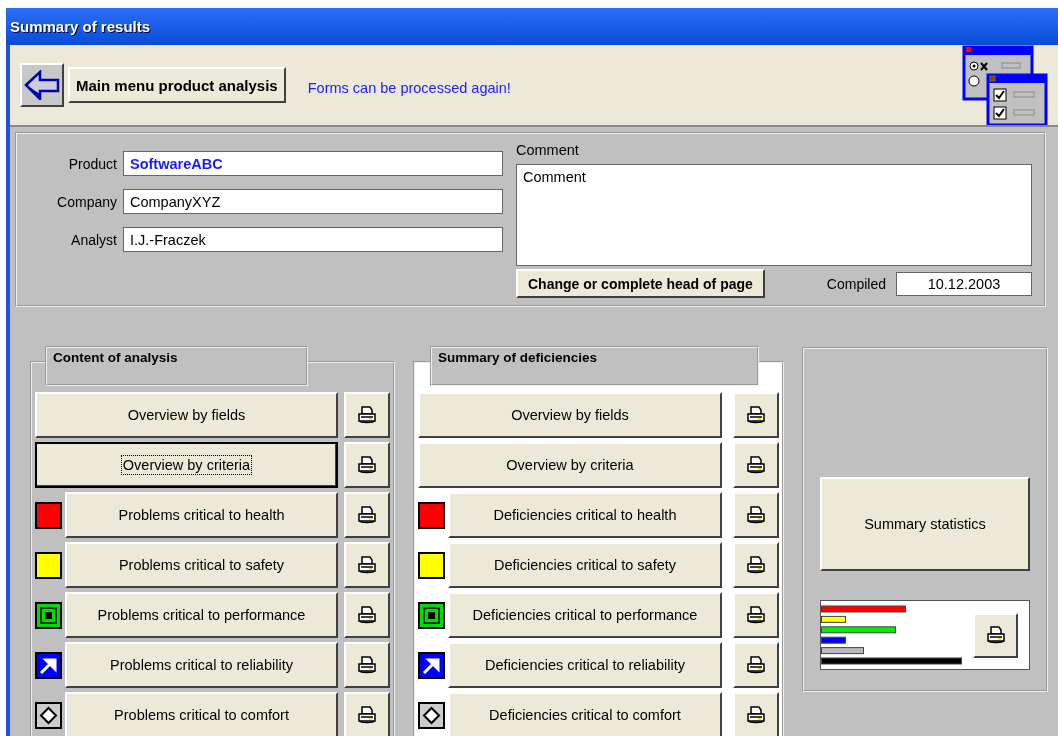 The image size is (1058, 736). I want to click on report-button: Problems critical to health, so click(201, 515).